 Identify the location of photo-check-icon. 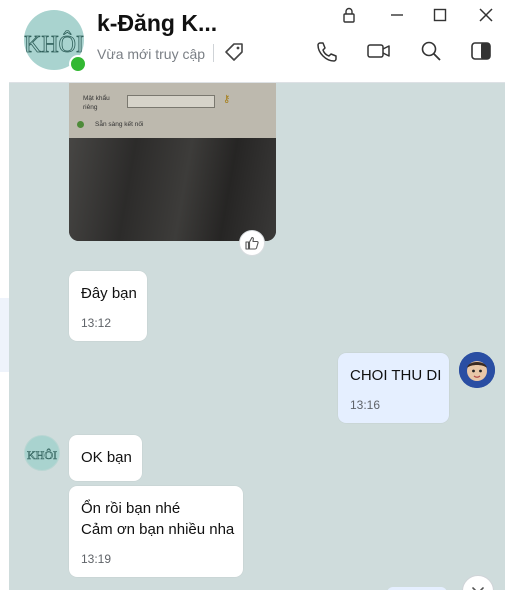
(80, 124).